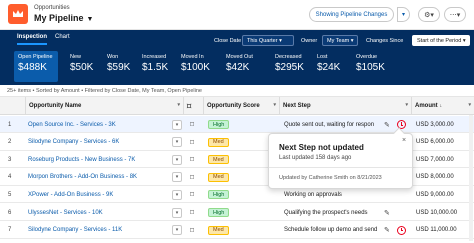 The height and width of the screenshot is (243, 474). Describe the element at coordinates (18, 14) in the screenshot. I see `crown-icon` at that location.